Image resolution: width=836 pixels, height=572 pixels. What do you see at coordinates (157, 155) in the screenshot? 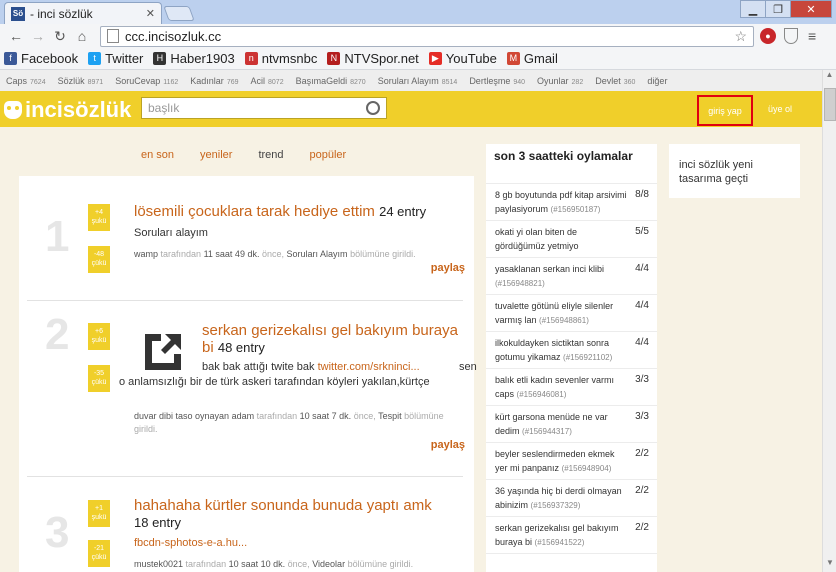
I see `tab-en-son: en son` at bounding box center [157, 155].